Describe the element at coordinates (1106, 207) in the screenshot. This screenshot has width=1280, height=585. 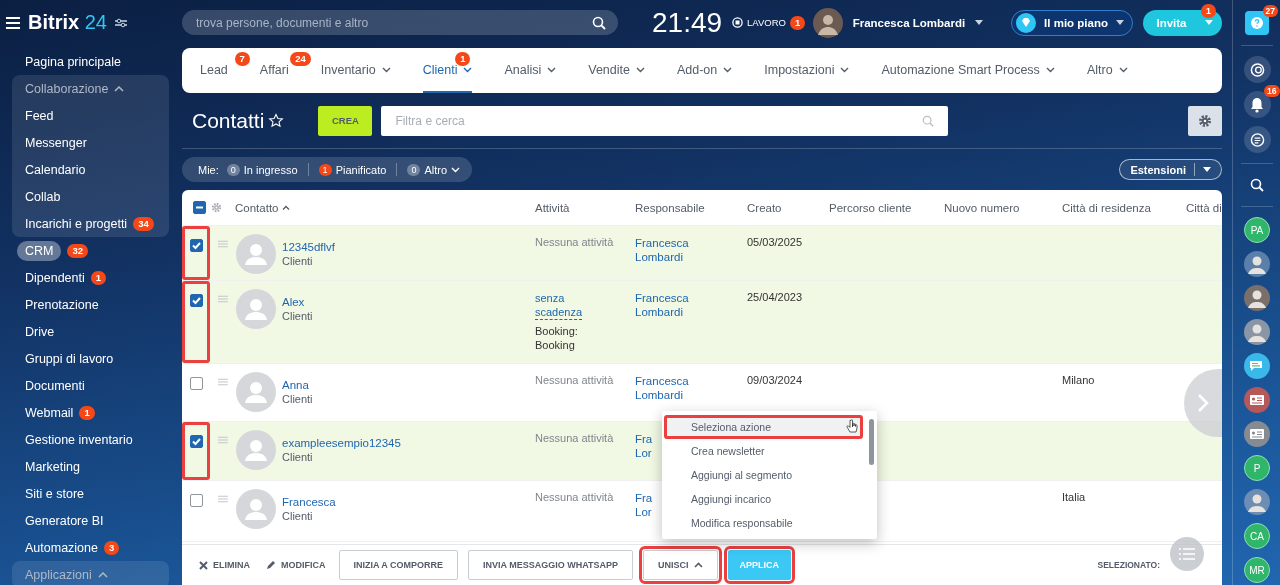
I see `column-header: Città di residenza` at that location.